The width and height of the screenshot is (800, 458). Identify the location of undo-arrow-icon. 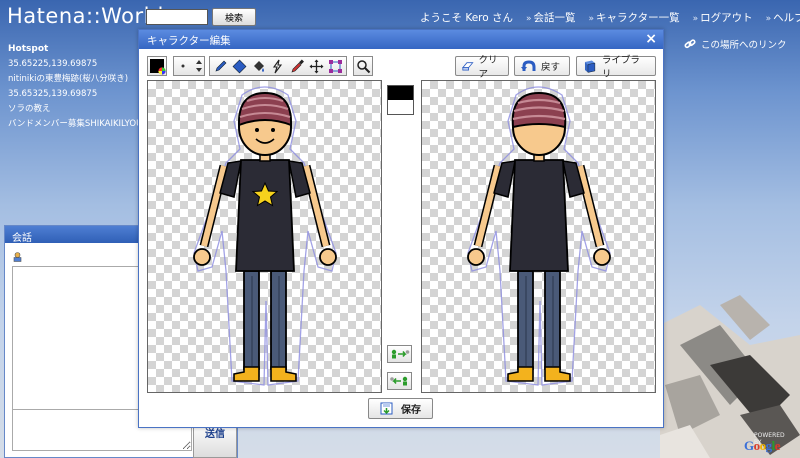
(528, 65).